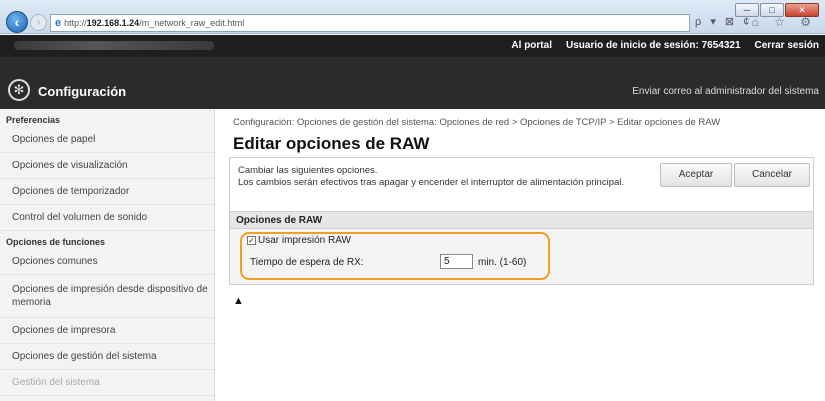  I want to click on portal-link: Al portal, so click(531, 45).